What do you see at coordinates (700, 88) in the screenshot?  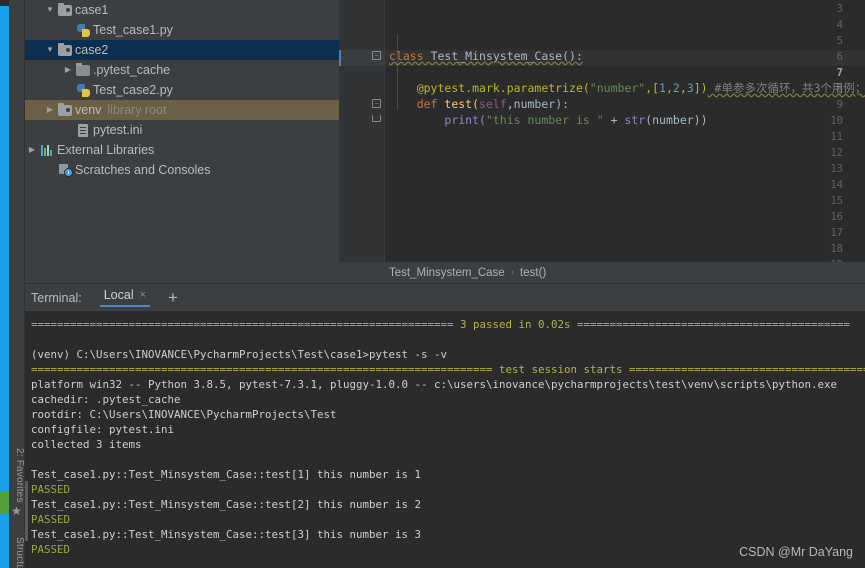 I see `code-bracket-close: ])` at bounding box center [700, 88].